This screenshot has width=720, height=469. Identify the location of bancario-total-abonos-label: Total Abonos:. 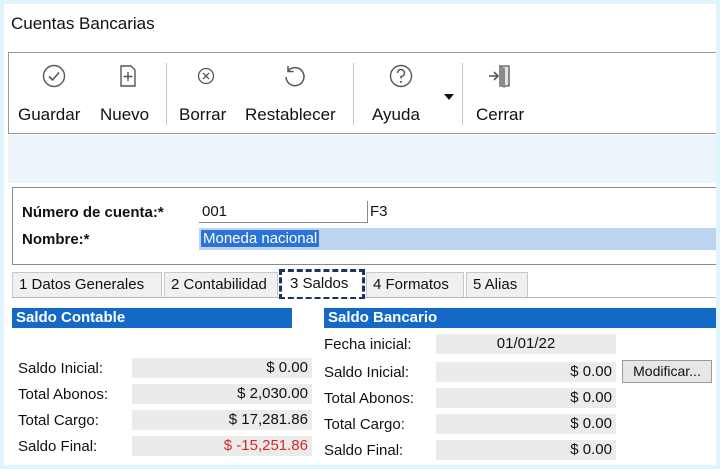
(369, 398).